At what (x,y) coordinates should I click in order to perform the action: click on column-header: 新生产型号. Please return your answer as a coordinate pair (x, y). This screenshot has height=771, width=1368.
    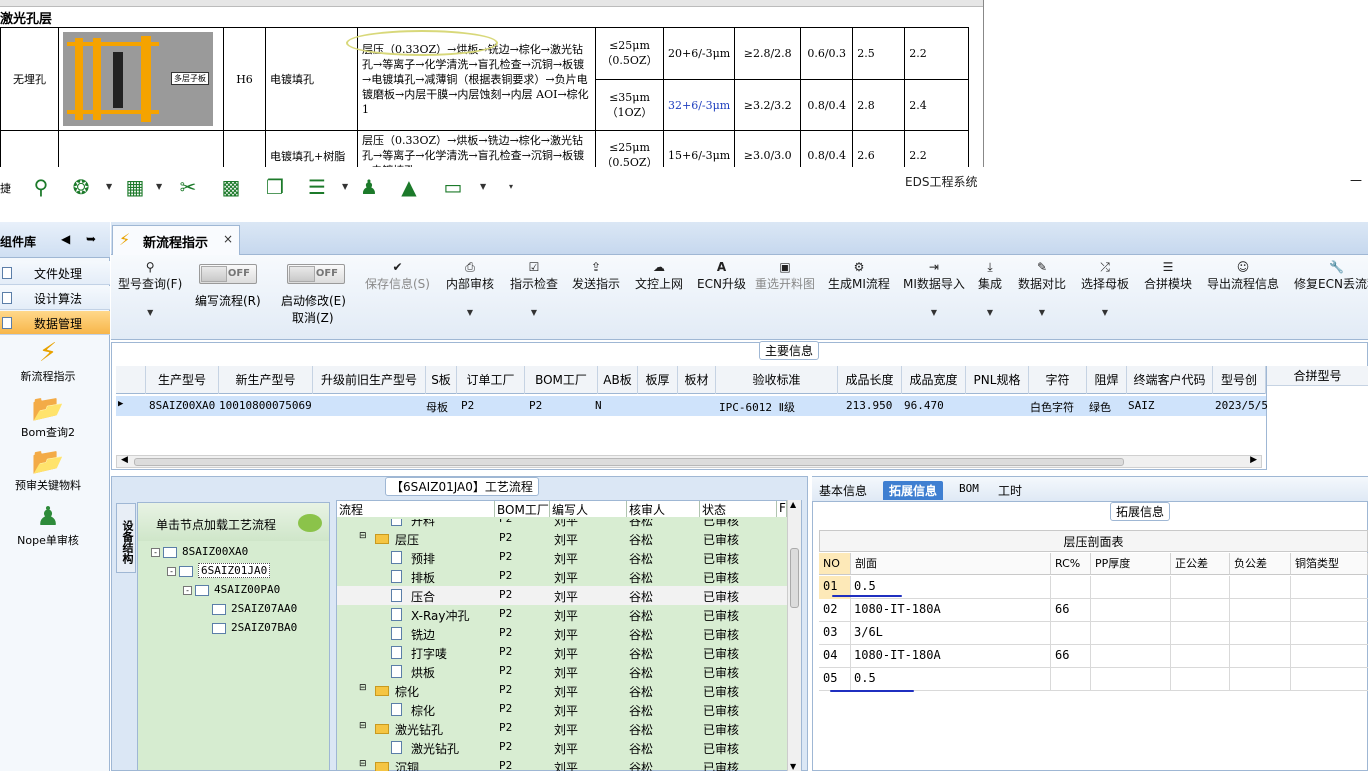
    Looking at the image, I should click on (266, 380).